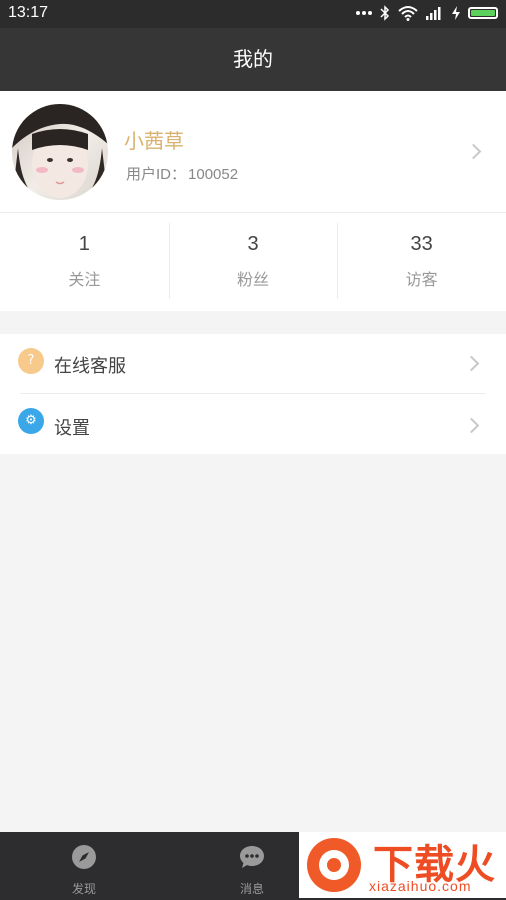 The image size is (506, 900). I want to click on battery-icon, so click(483, 13).